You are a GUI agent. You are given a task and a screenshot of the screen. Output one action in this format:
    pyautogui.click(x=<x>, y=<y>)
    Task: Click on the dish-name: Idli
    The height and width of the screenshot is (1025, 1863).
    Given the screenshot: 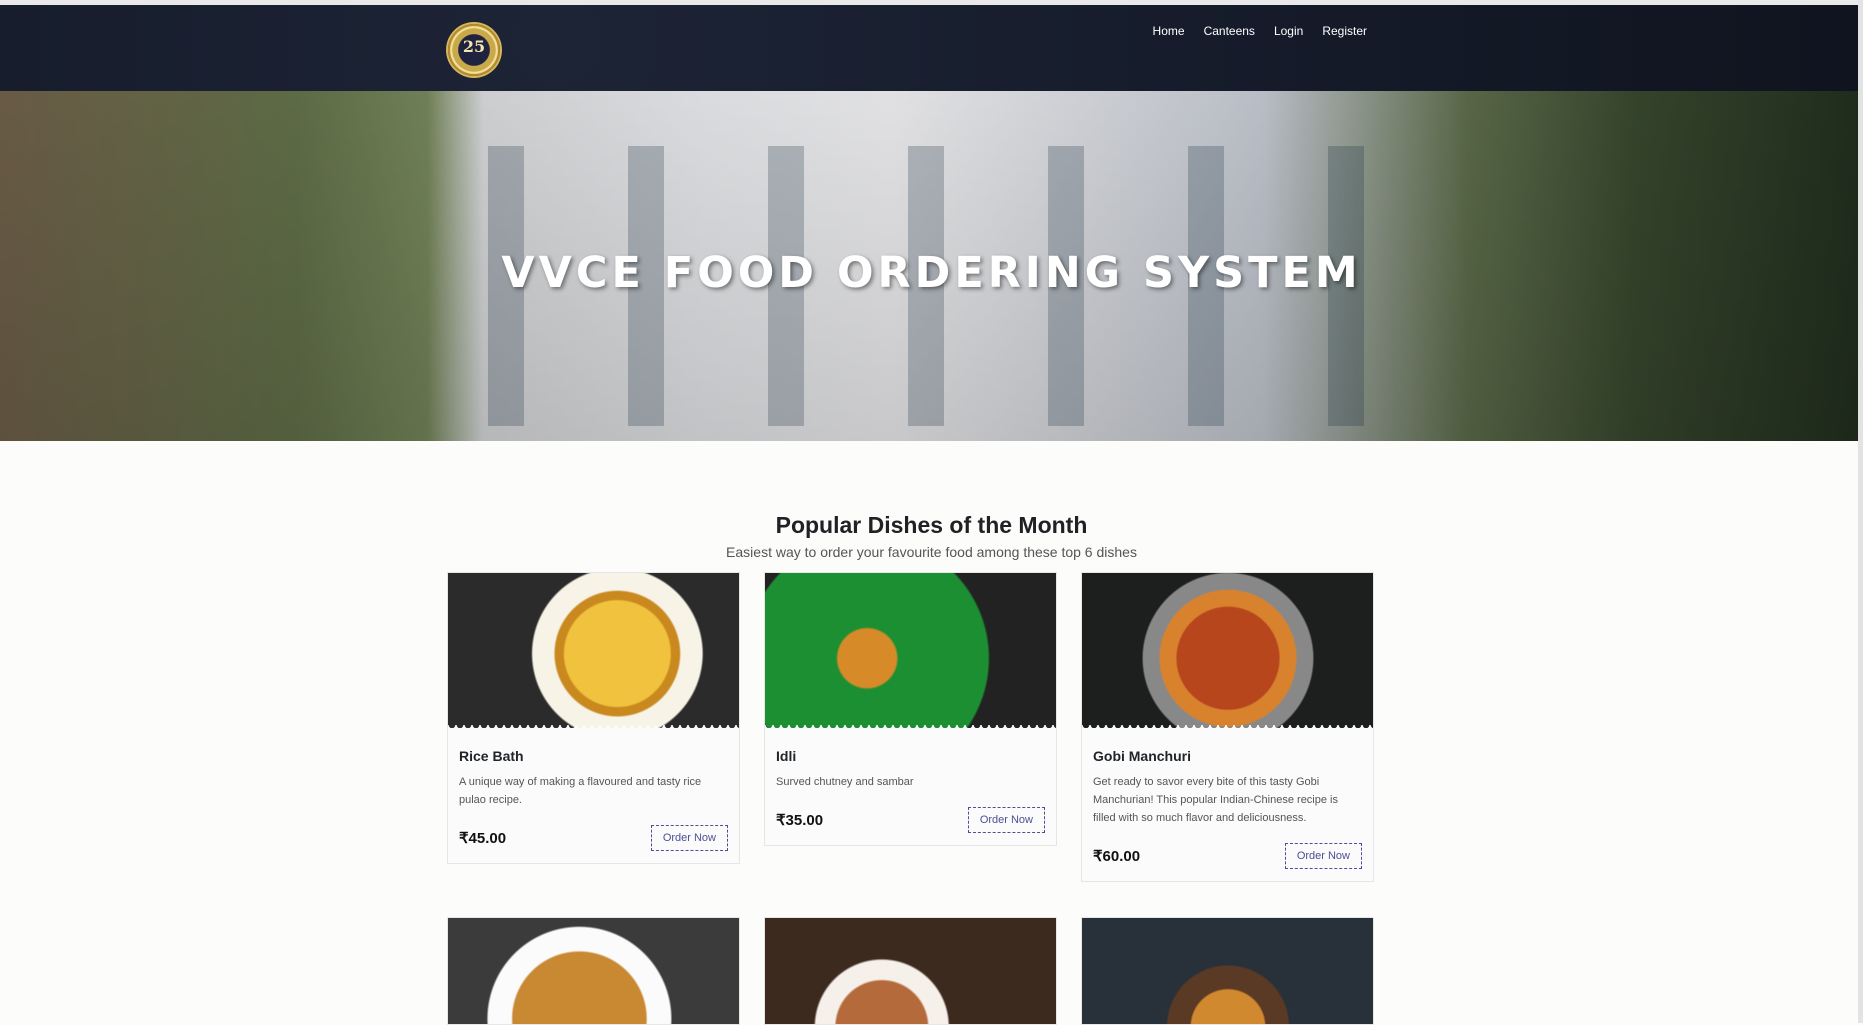 What is the action you would take?
    pyautogui.click(x=786, y=756)
    